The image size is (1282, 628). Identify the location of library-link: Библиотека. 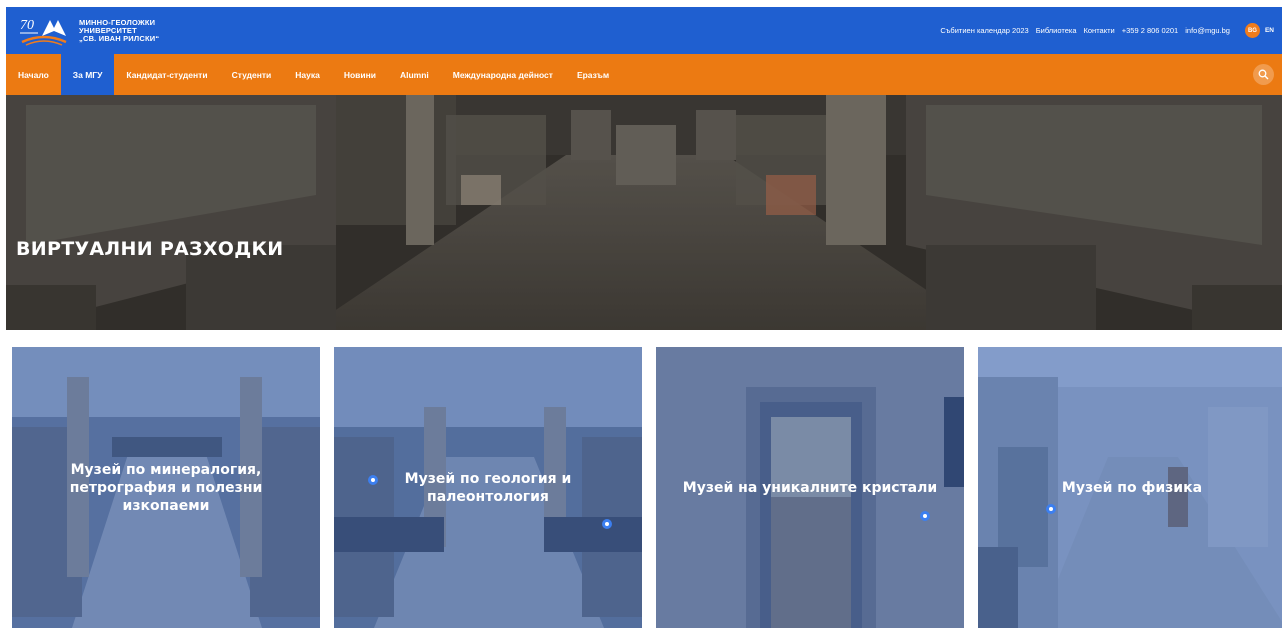
(1056, 30).